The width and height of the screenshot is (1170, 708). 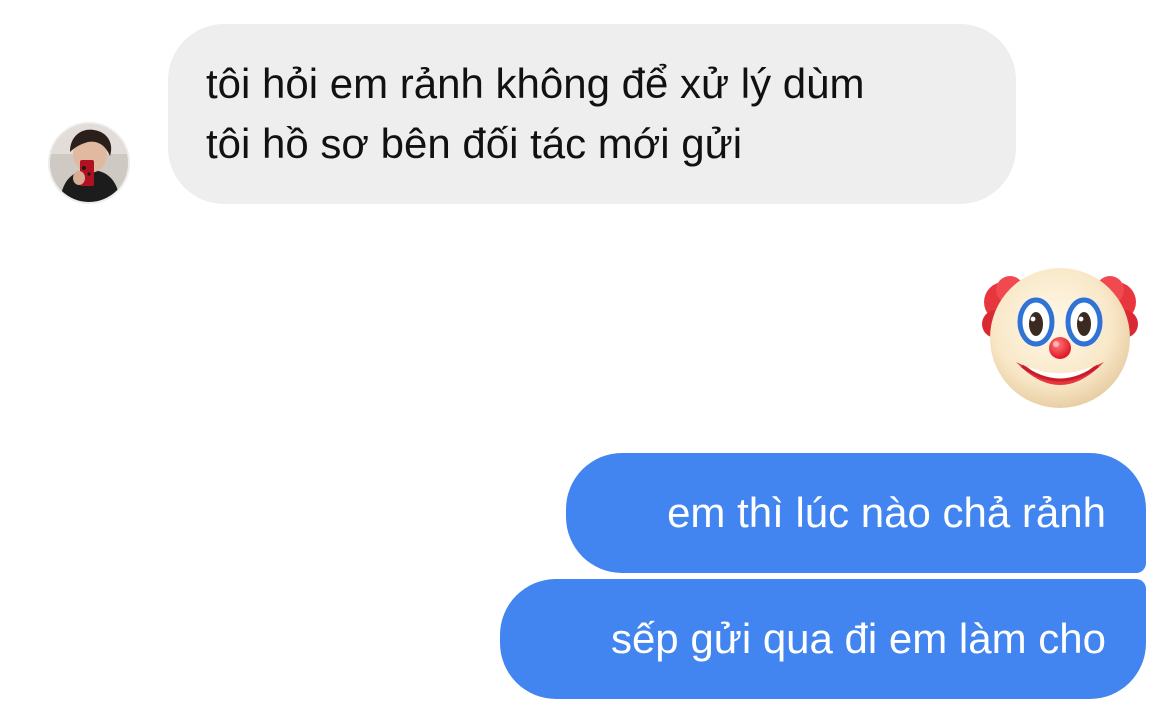 I want to click on avatar-photo-icon, so click(x=89, y=163).